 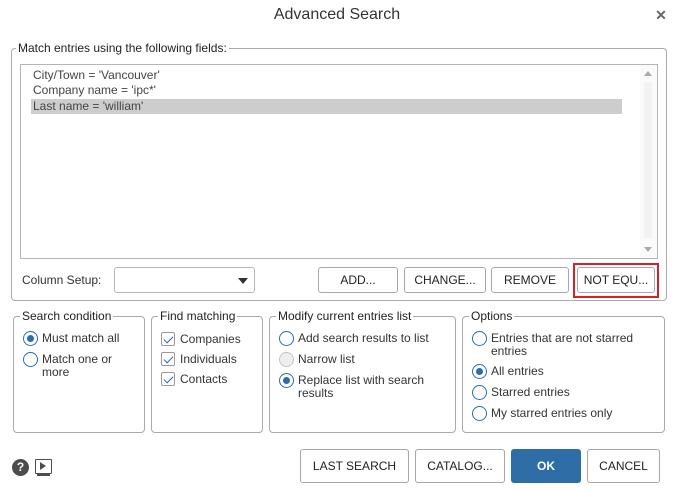 What do you see at coordinates (530, 392) in the screenshot?
I see `starred-entries-label: Starred entries` at bounding box center [530, 392].